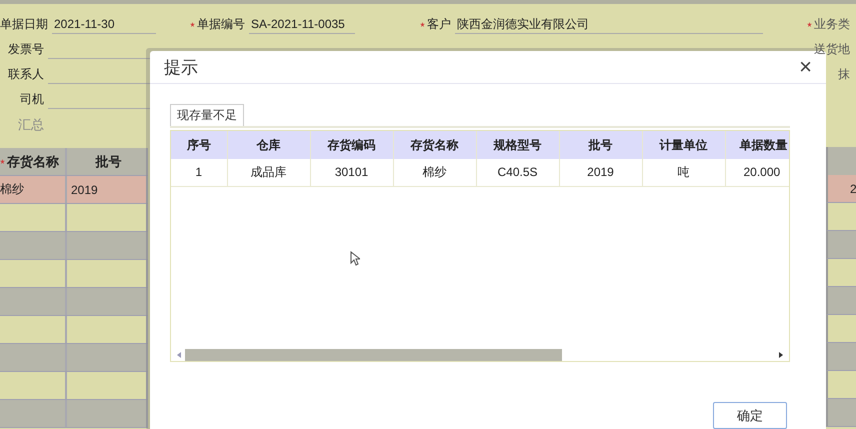  Describe the element at coordinates (600, 172) in the screenshot. I see `table-cell: 2019` at that location.